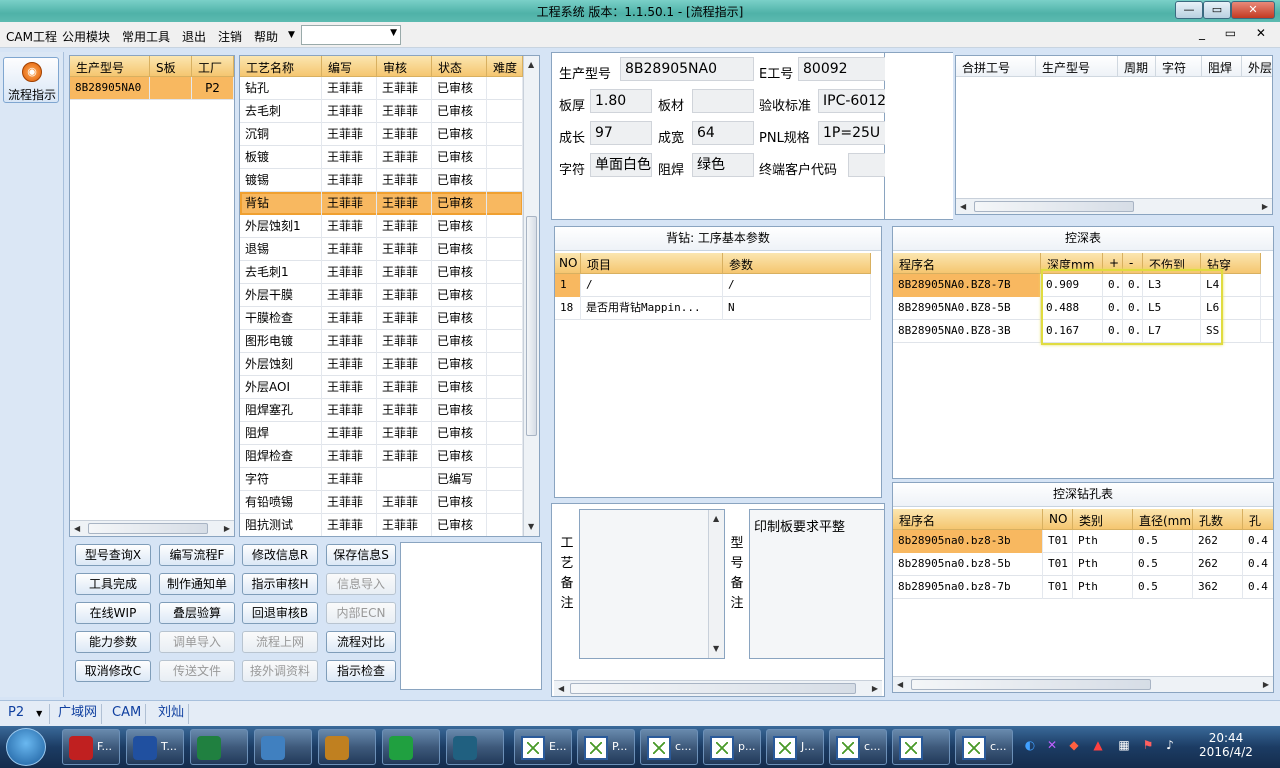 The image size is (1280, 768). What do you see at coordinates (381, 387) in the screenshot?
I see `table-row: 外层AOI 王菲菲 王菲菲 已审核` at bounding box center [381, 387].